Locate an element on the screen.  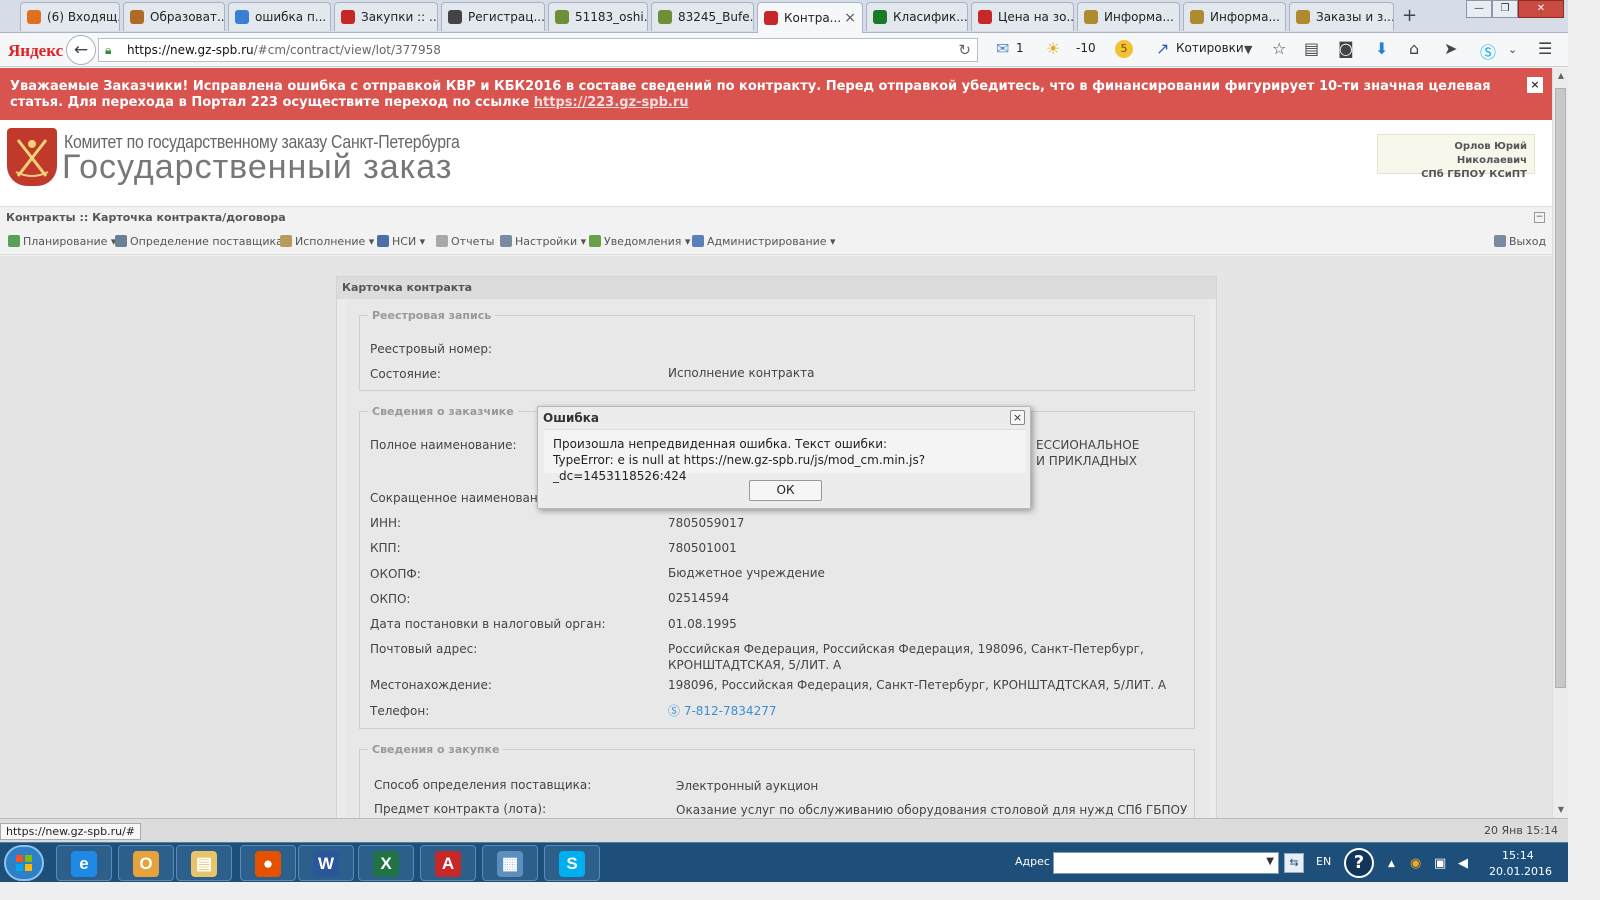
help-icon: ? is located at coordinates (1359, 863).